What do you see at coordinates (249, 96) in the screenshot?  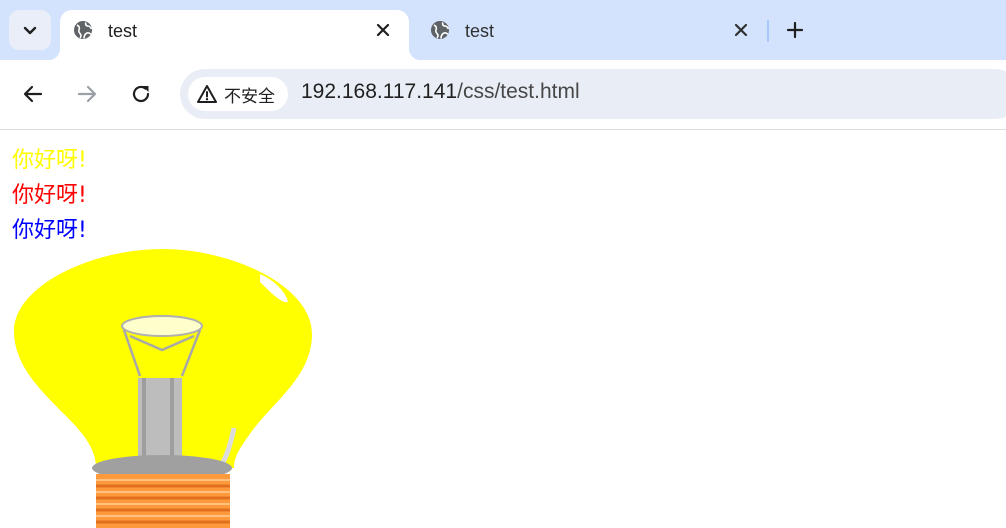 I see `security-label: 不安全` at bounding box center [249, 96].